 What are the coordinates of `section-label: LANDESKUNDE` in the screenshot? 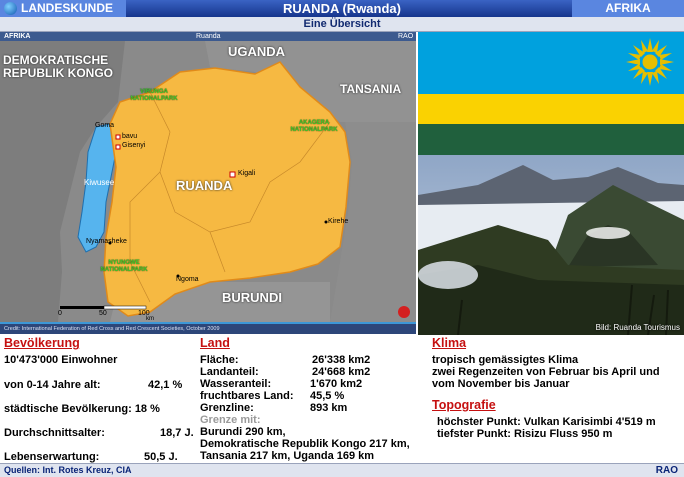 It's located at (63, 8).